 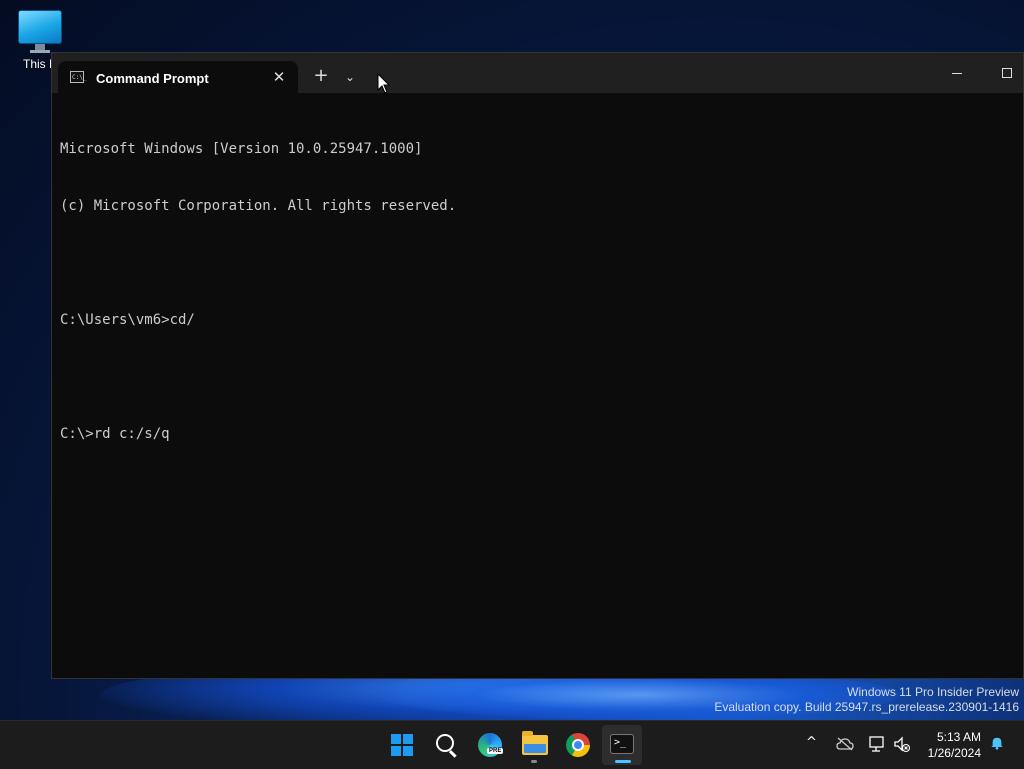 I want to click on chrome-button, so click(x=578, y=745).